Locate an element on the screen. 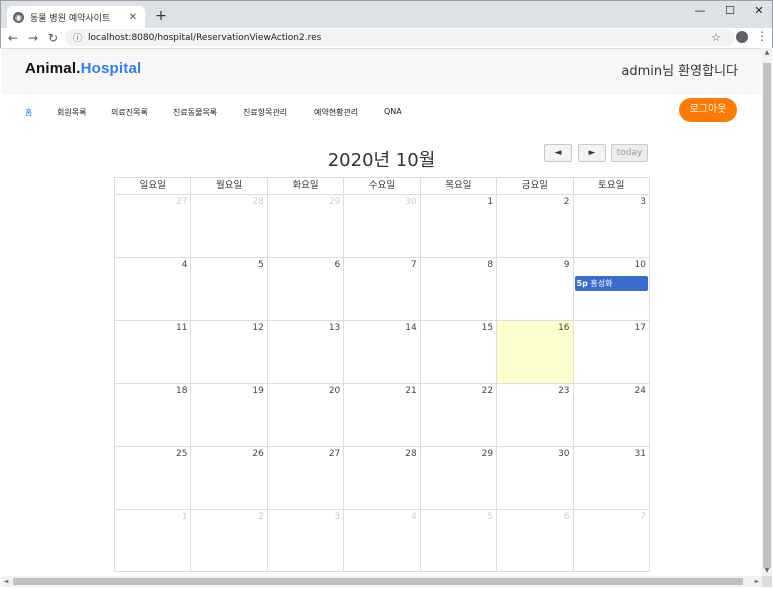 This screenshot has width=773, height=589. vertical-scrollbar: ▲ ▼ is located at coordinates (767, 312).